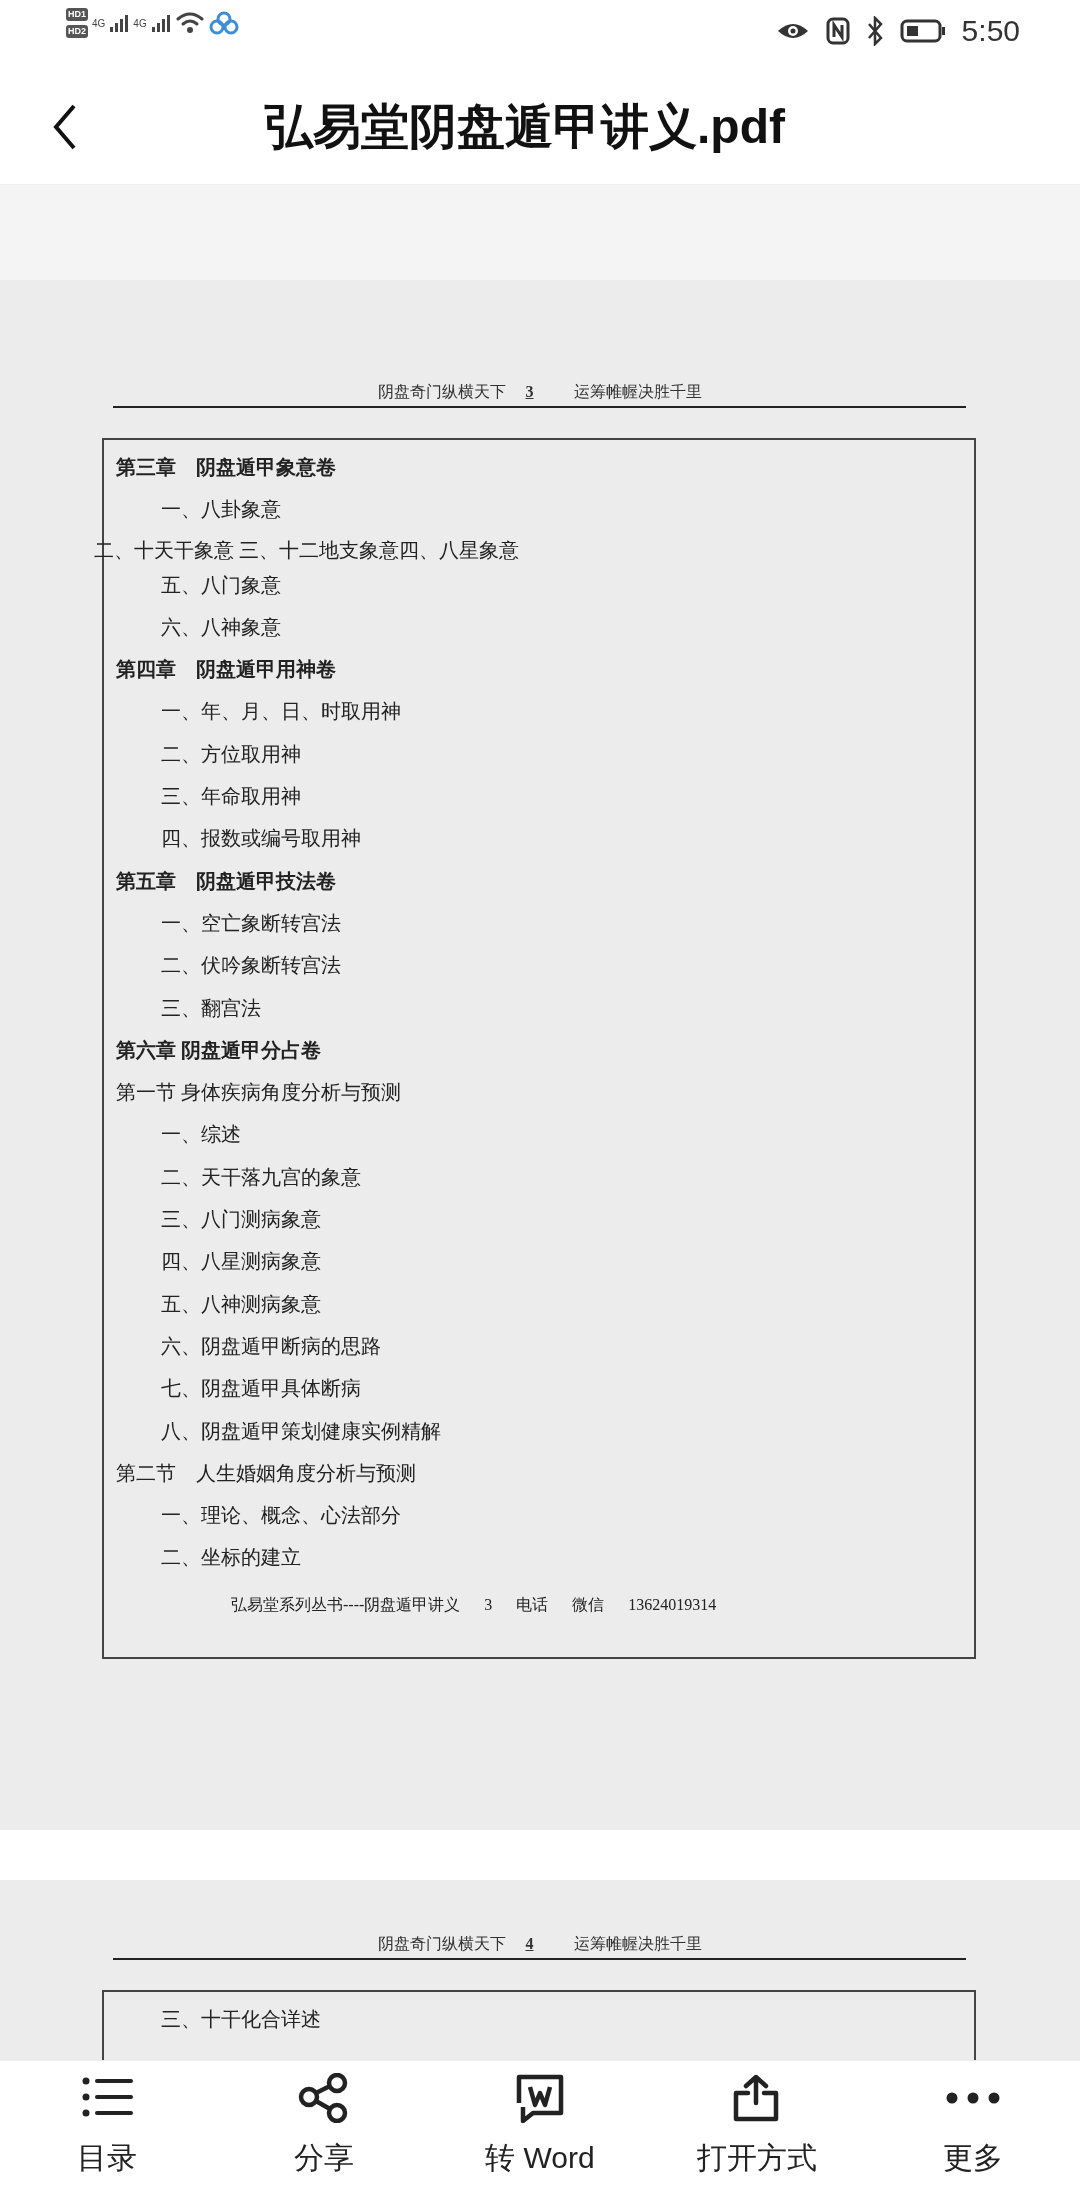 The height and width of the screenshot is (2204, 1080). Describe the element at coordinates (221, 585) in the screenshot. I see `toc-entry: 五、八门象意` at that location.